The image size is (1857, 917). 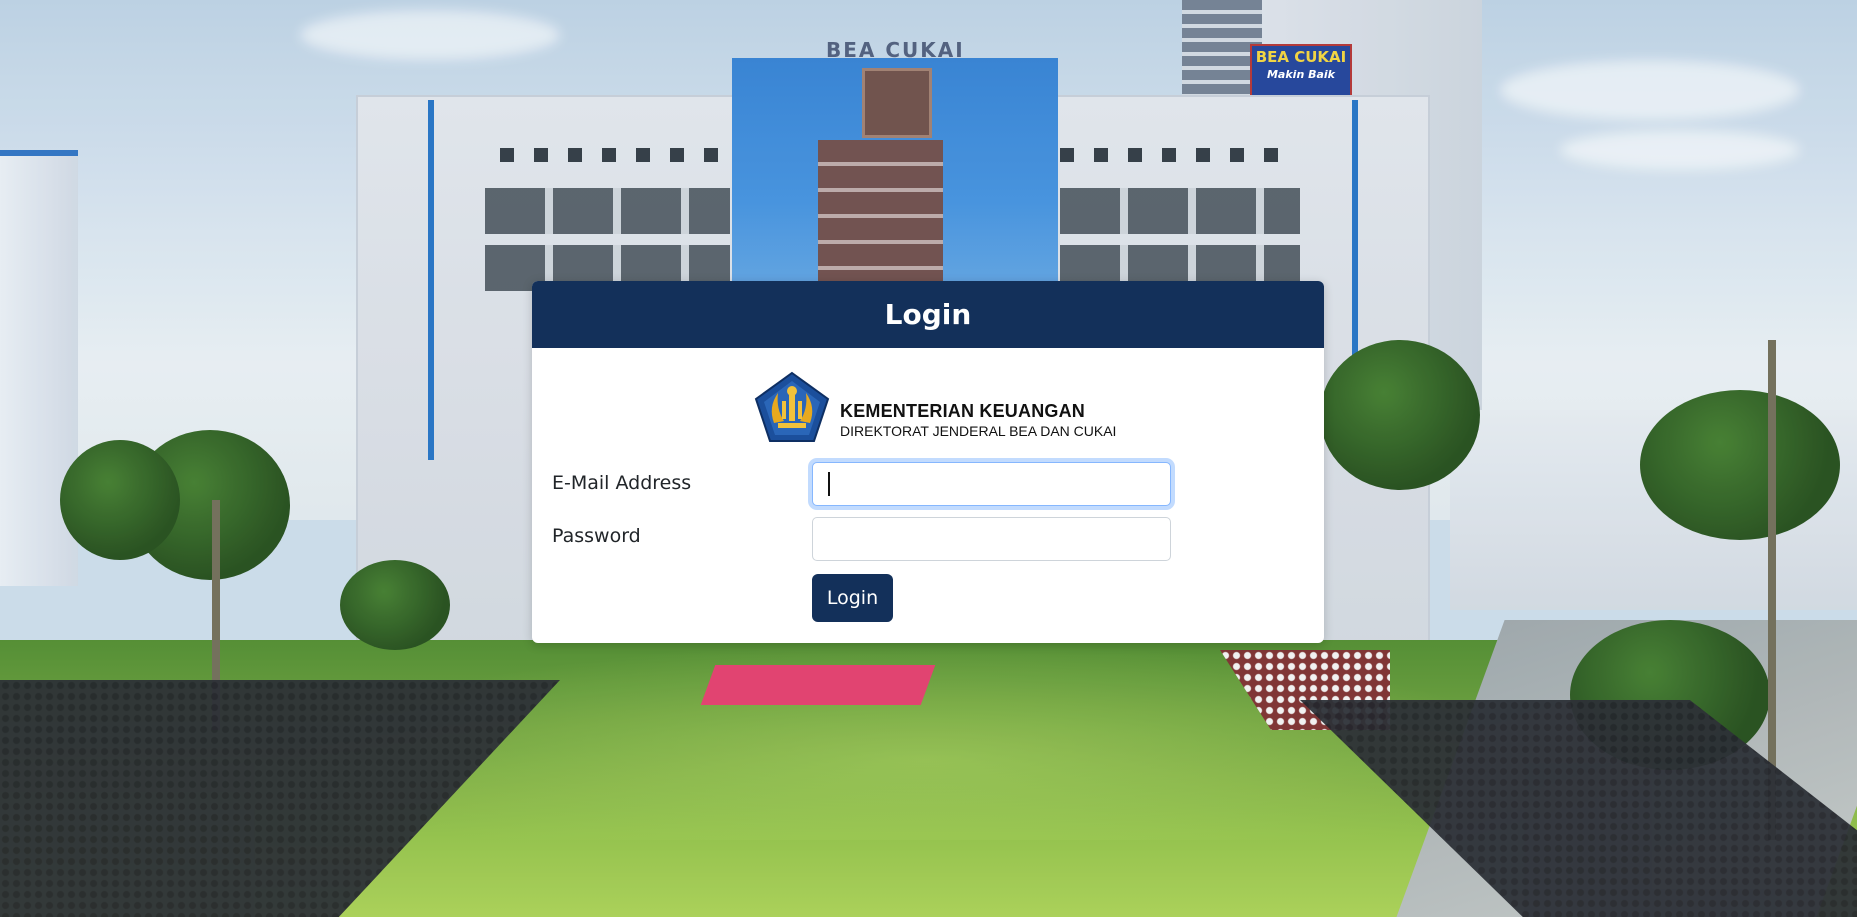 I want to click on password-row: Password, so click(x=928, y=541).